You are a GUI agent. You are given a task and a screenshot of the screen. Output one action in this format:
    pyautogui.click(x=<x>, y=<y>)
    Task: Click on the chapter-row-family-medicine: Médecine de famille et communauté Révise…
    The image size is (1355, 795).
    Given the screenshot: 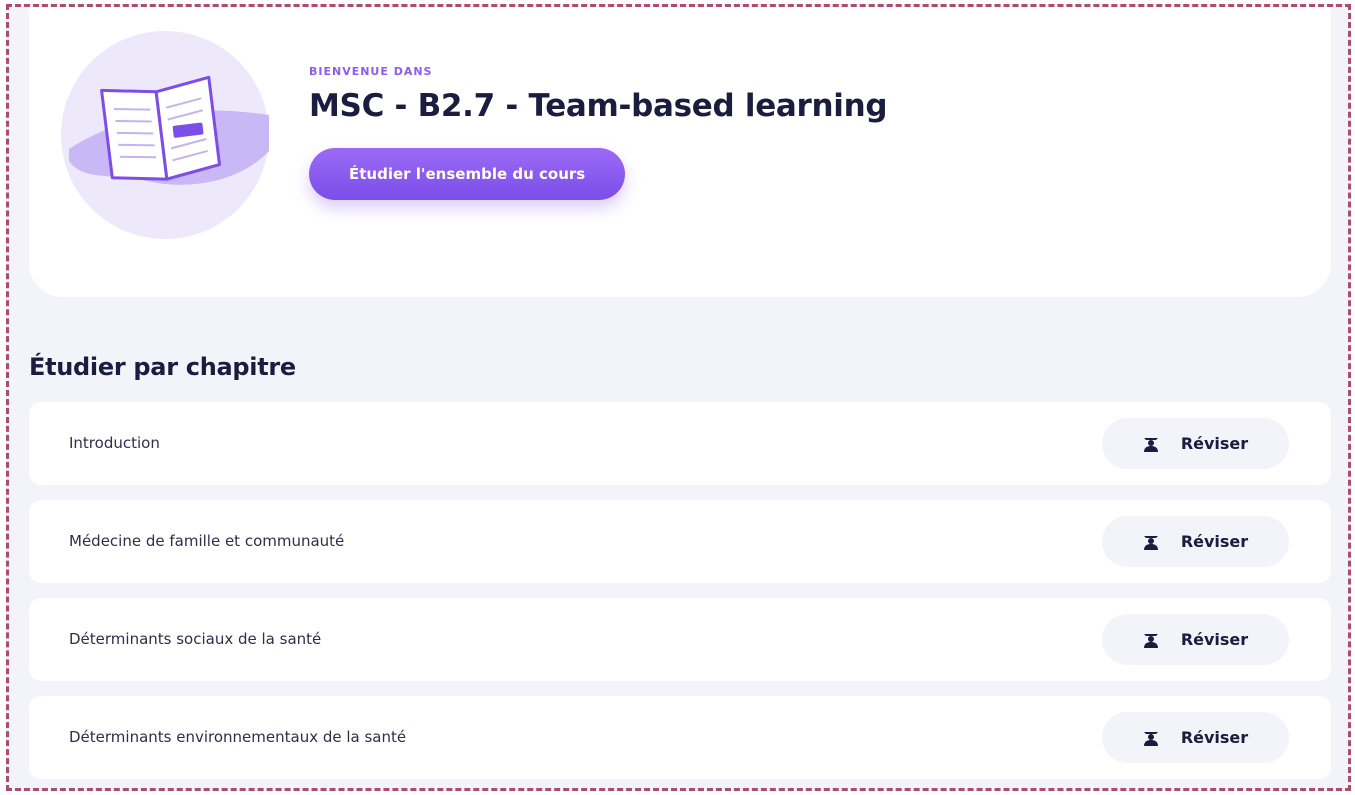 What is the action you would take?
    pyautogui.click(x=680, y=541)
    